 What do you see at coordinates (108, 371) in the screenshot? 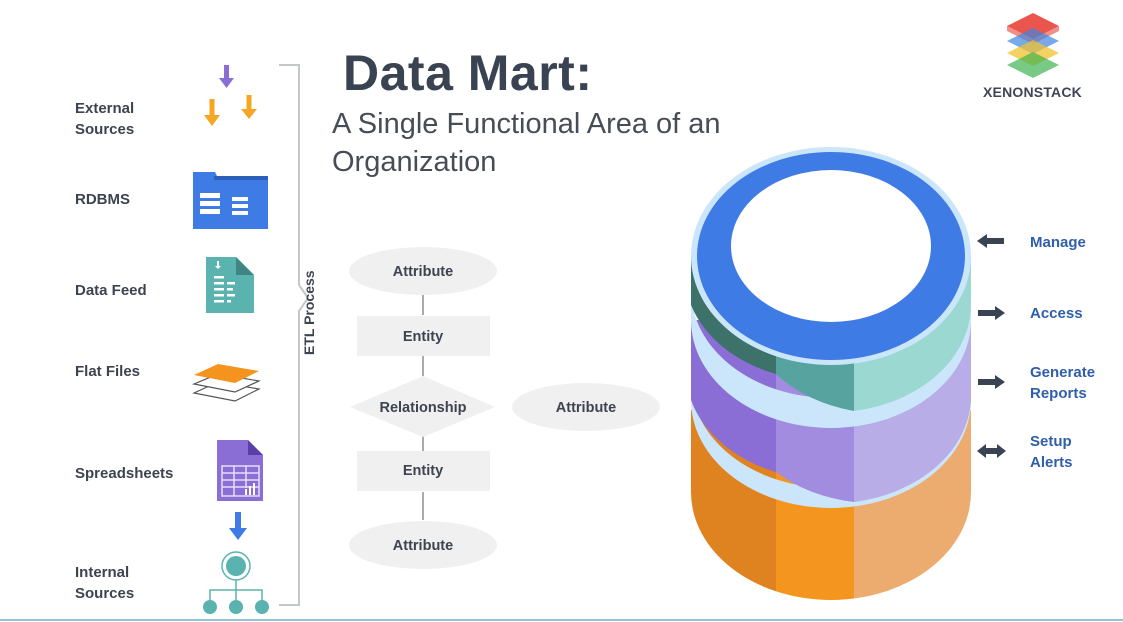
I see `source-label-flat-files: Flat Files` at bounding box center [108, 371].